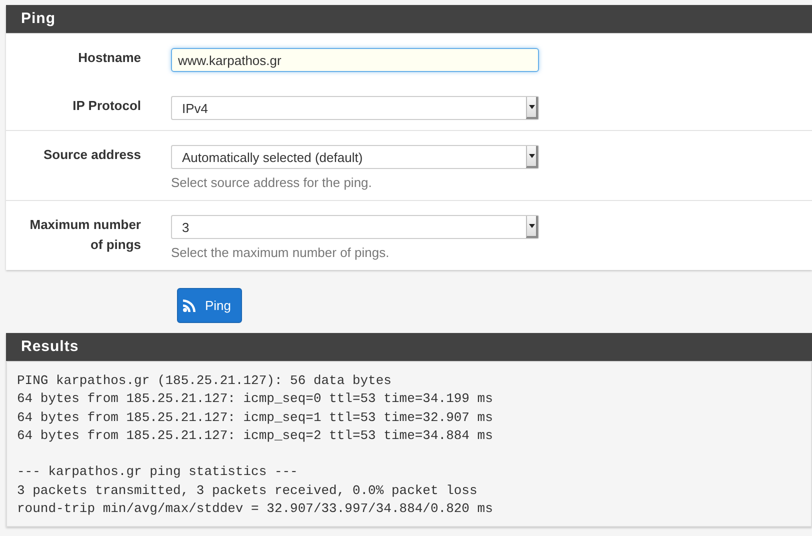  What do you see at coordinates (409, 19) in the screenshot?
I see `panel-heading: Ping` at bounding box center [409, 19].